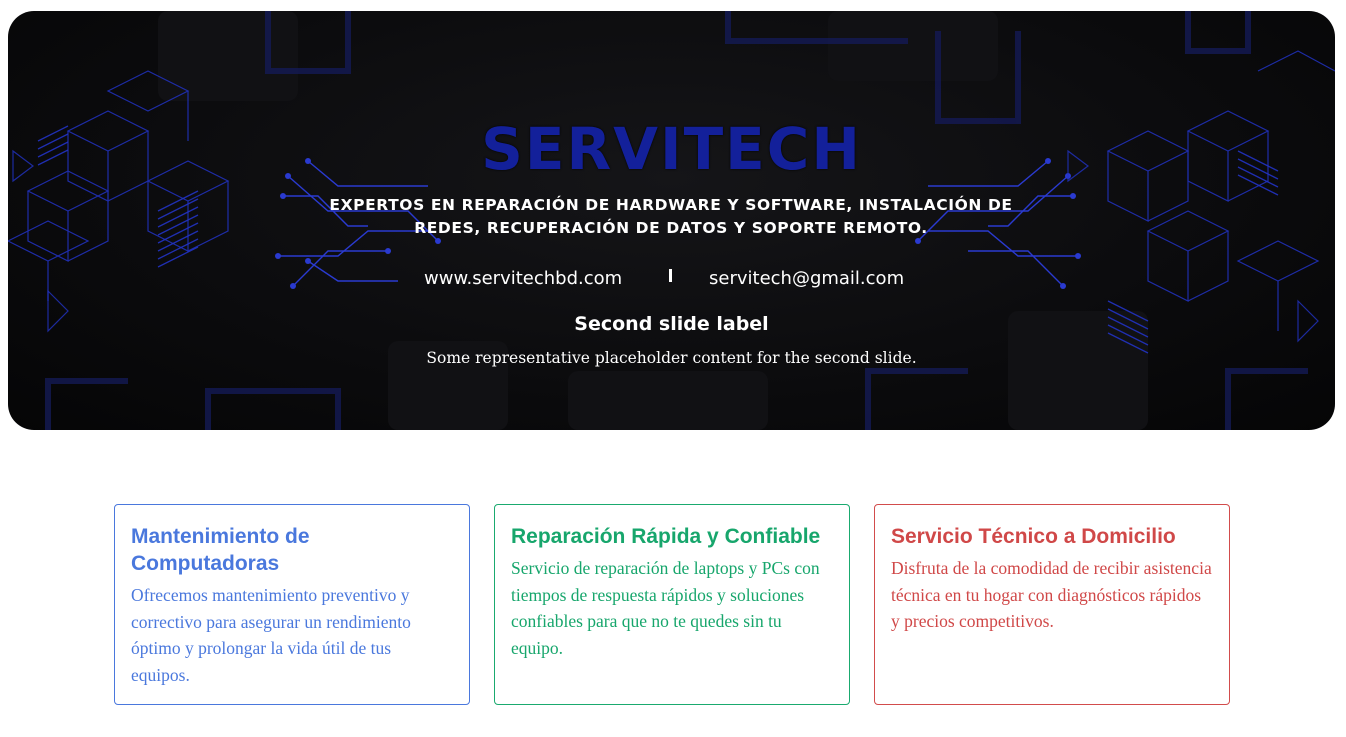  What do you see at coordinates (220, 550) in the screenshot?
I see `service-card-title: Mantenimiento de Computadoras` at bounding box center [220, 550].